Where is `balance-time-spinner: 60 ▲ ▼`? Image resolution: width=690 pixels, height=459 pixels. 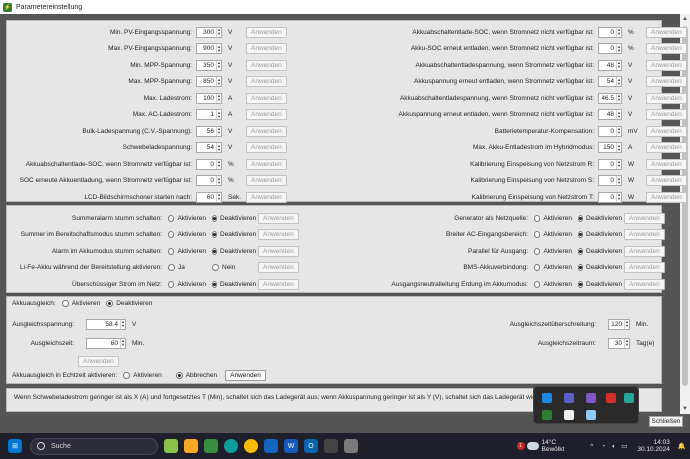
balance-time-spinner: 60 ▲ ▼ is located at coordinates (106, 343).